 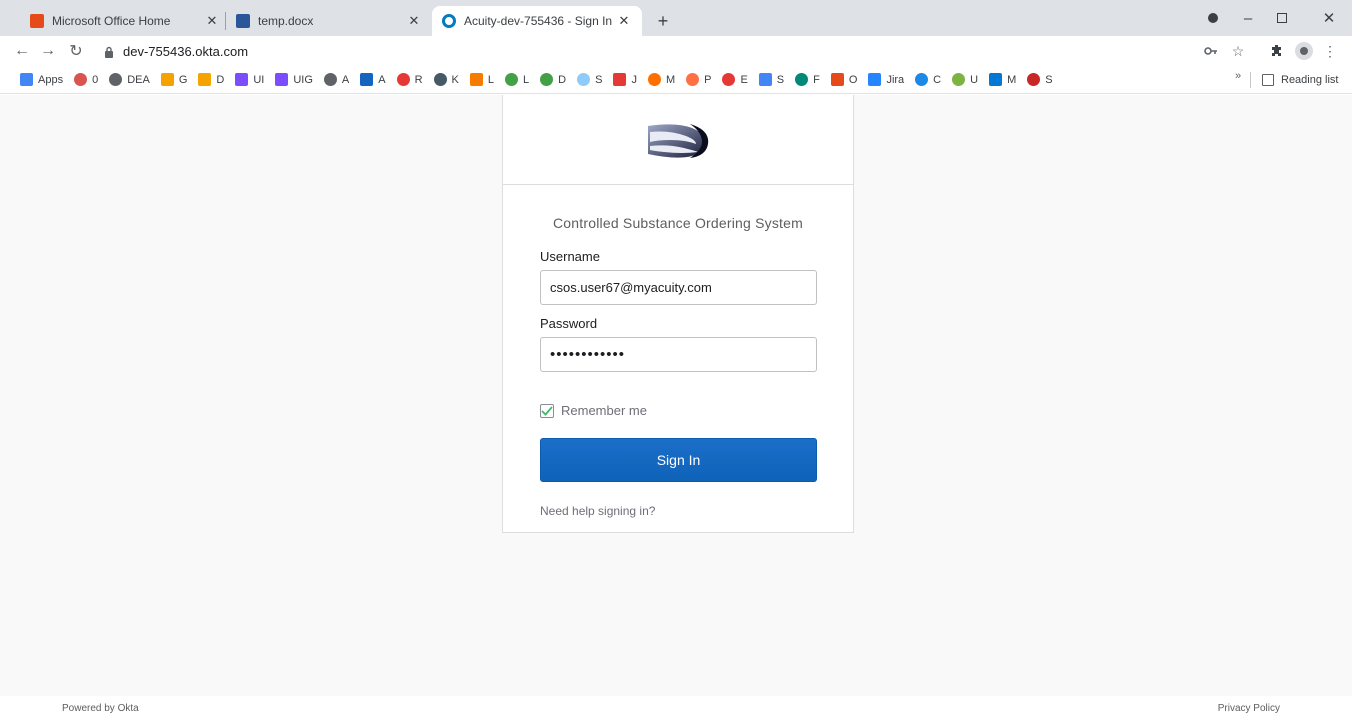 I want to click on profile-avatar-icon, so click(x=1304, y=51).